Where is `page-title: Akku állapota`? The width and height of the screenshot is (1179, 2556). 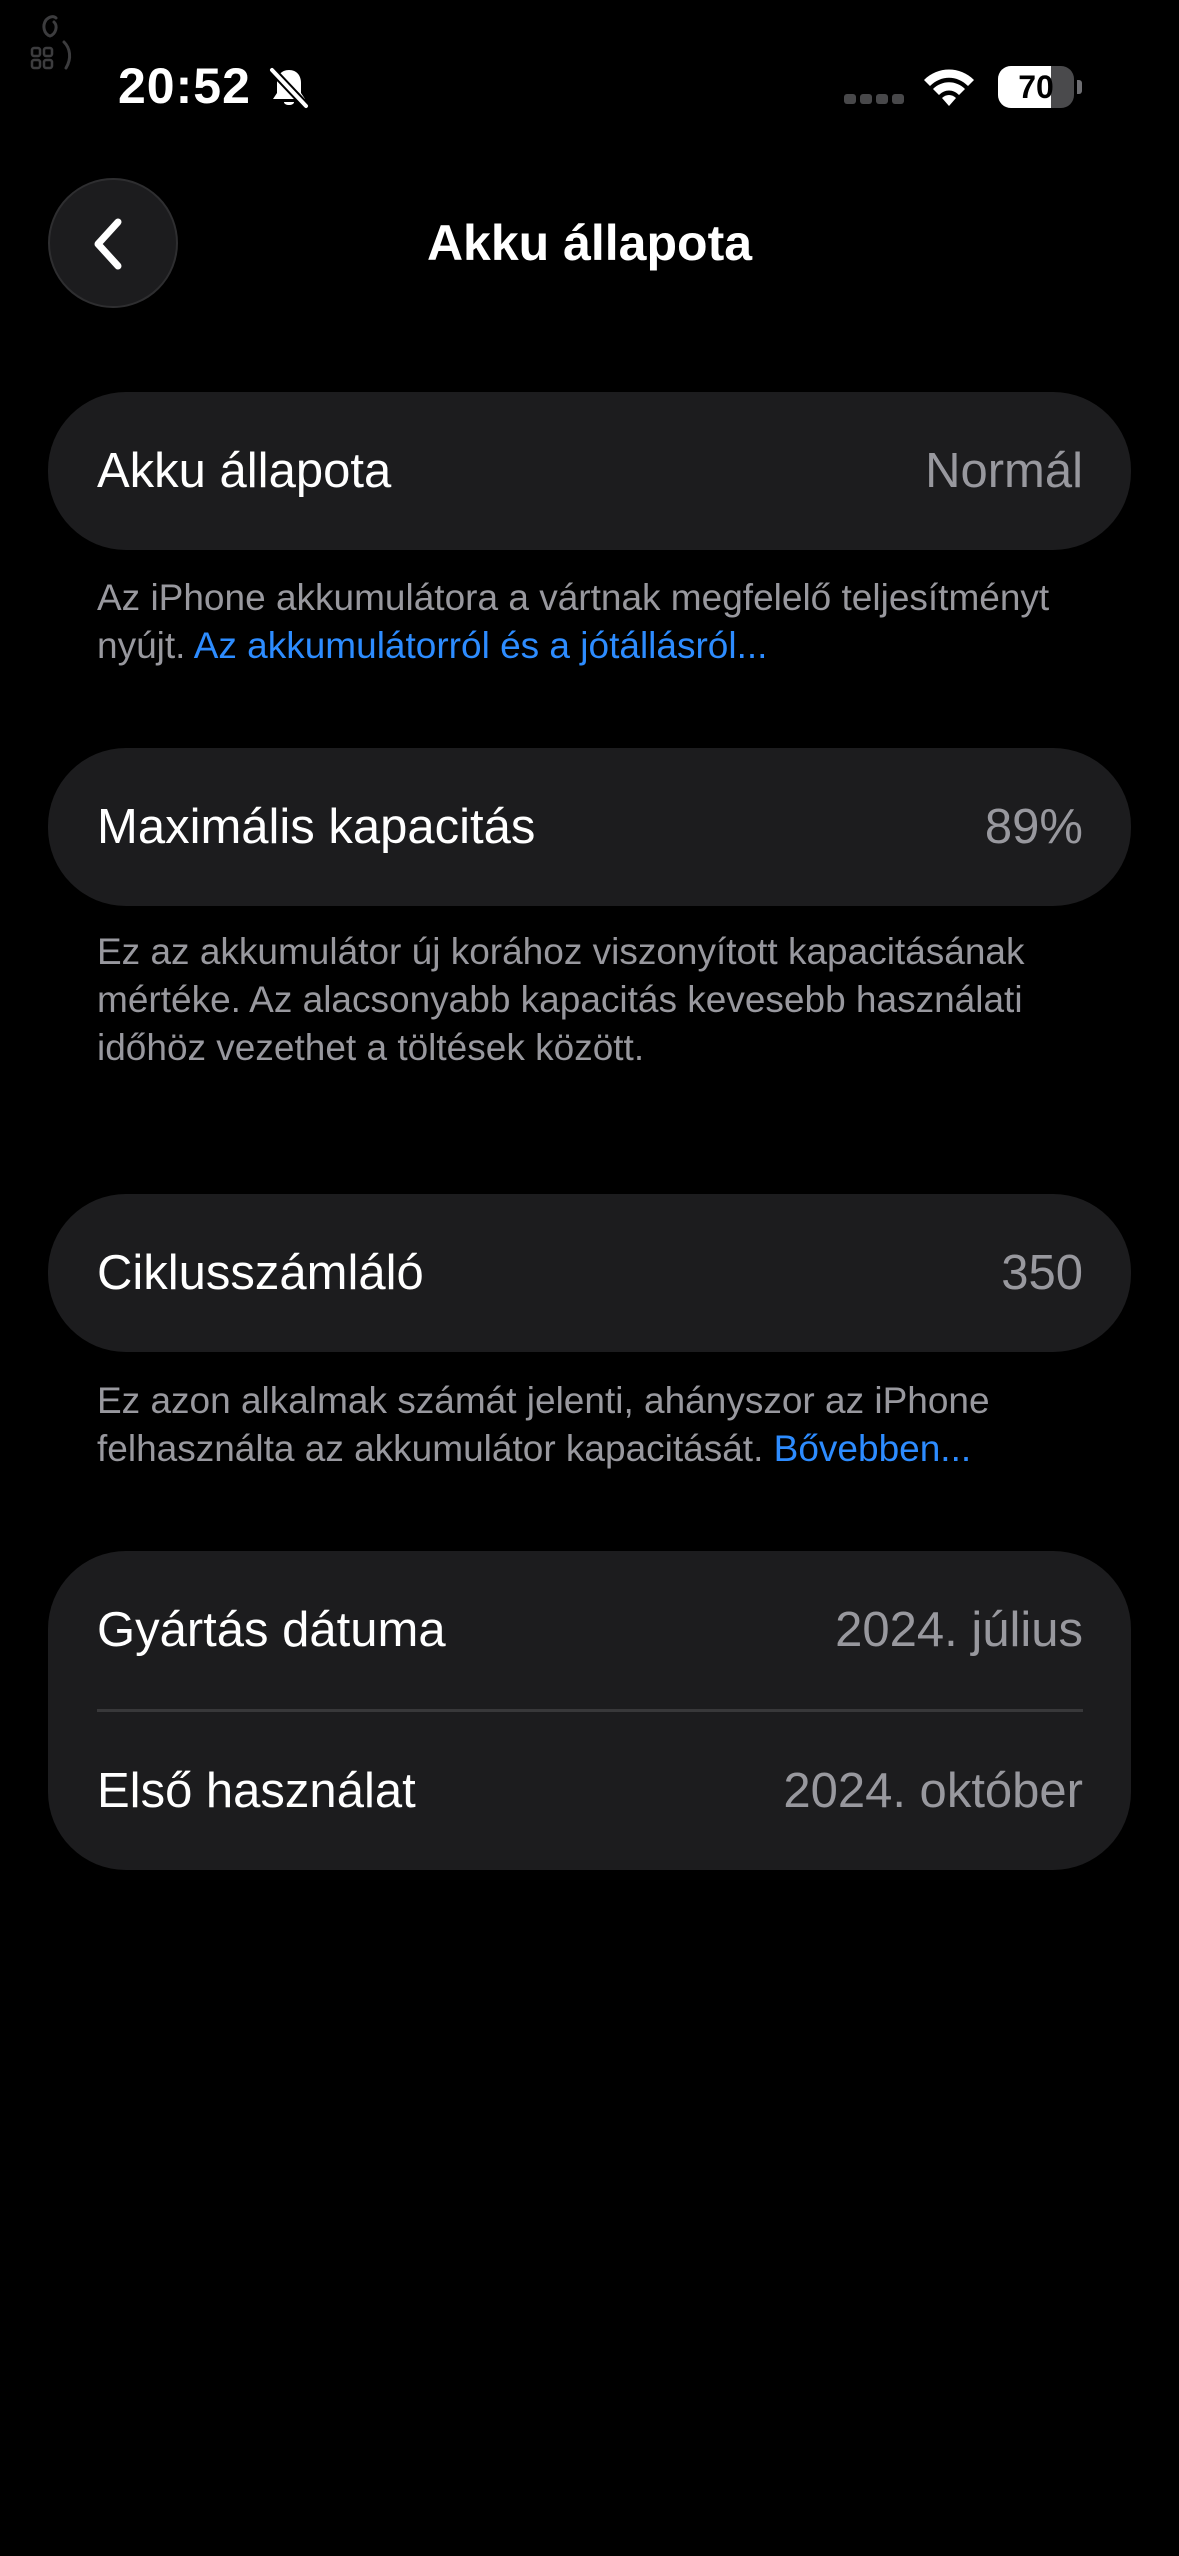 page-title: Akku állapota is located at coordinates (589, 243).